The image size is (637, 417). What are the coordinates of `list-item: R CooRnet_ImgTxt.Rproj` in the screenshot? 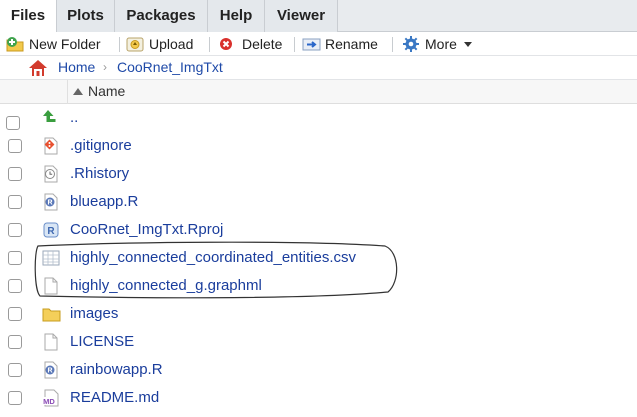 It's located at (318, 230).